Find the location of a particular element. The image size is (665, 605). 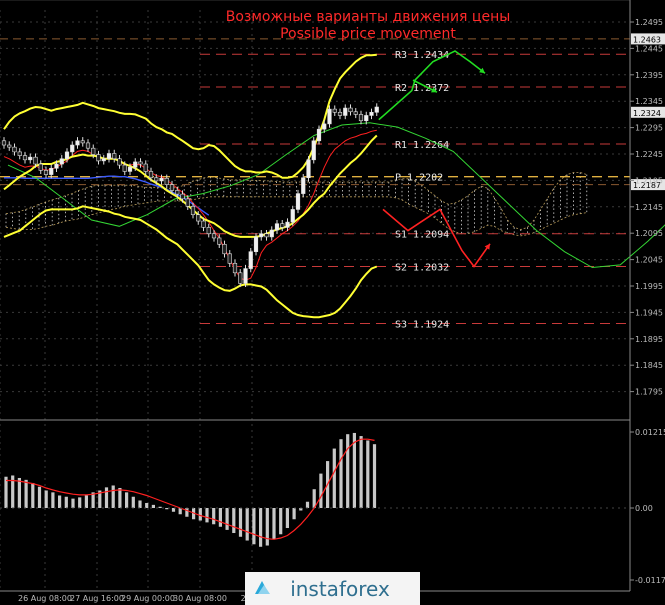

pivot-label-p: P 1.2202 is located at coordinates (419, 178).